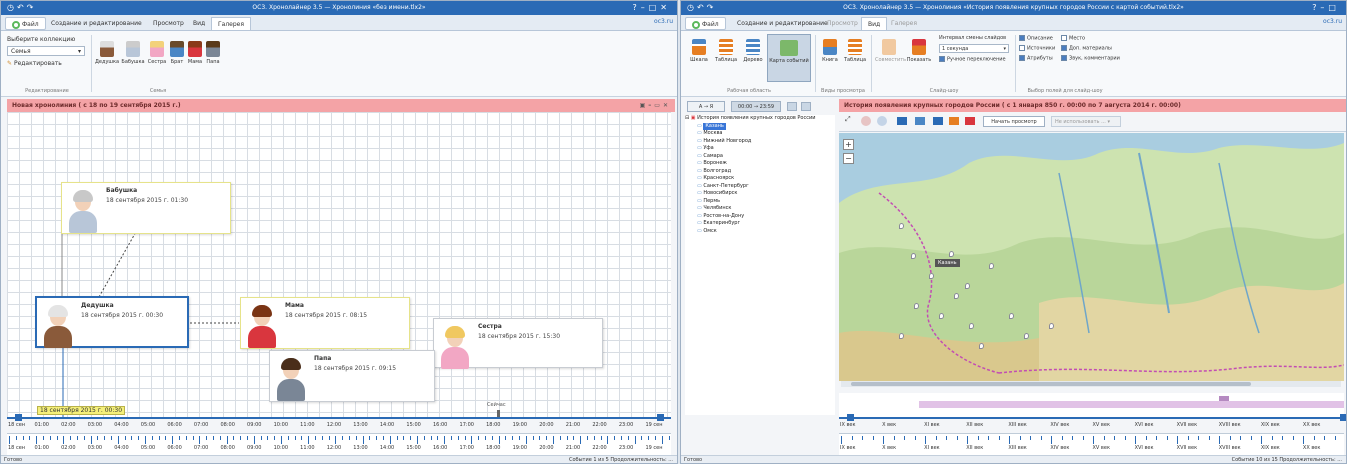 The image size is (1347, 464). I want to click on sound-checkbox: Звук, комментарии, so click(1090, 58).